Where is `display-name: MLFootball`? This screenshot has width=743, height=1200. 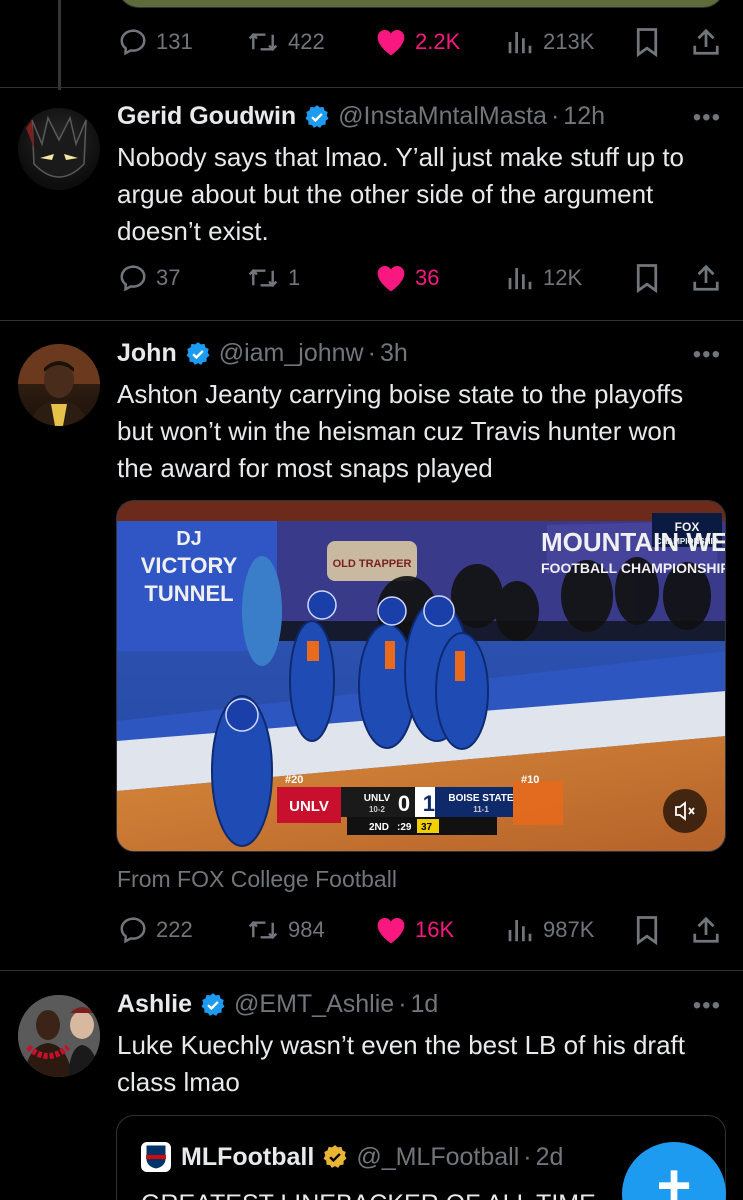
display-name: MLFootball is located at coordinates (248, 1156).